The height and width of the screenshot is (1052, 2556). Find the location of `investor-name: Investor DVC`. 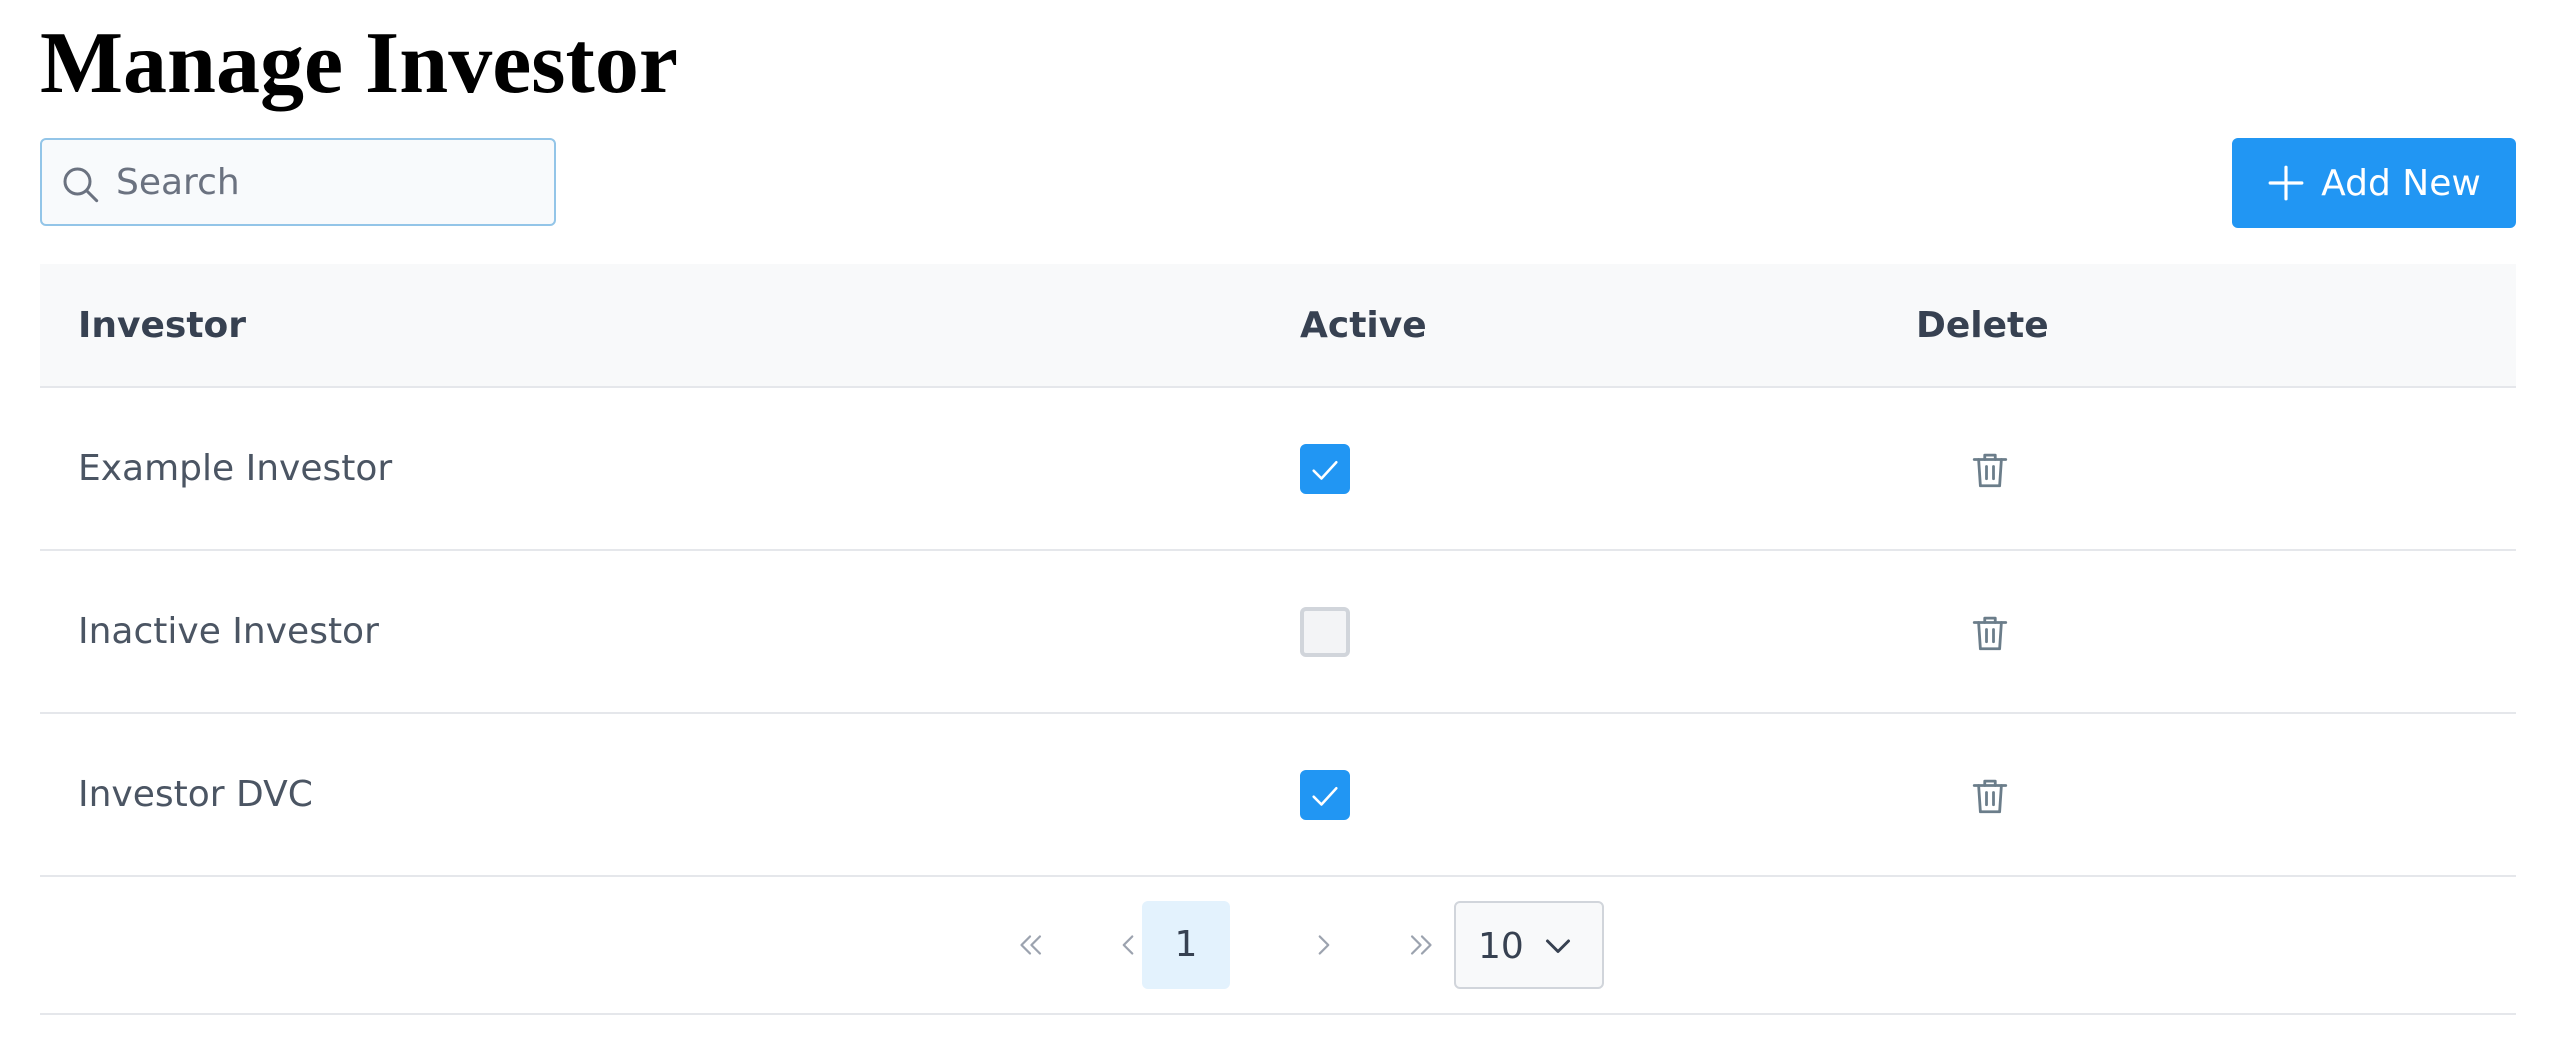

investor-name: Investor DVC is located at coordinates (195, 794).